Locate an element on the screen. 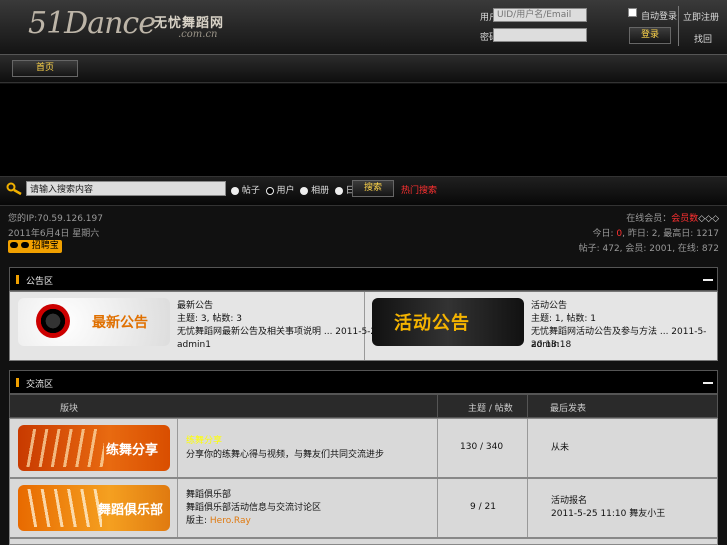 This screenshot has width=727, height=545. ip-info: 您的IP:70.59.126.197 is located at coordinates (55, 219).